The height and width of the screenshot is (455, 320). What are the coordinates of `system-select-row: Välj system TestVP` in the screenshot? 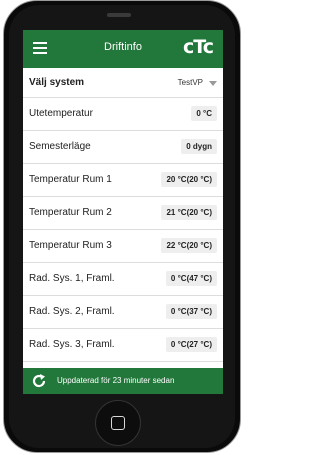 It's located at (123, 83).